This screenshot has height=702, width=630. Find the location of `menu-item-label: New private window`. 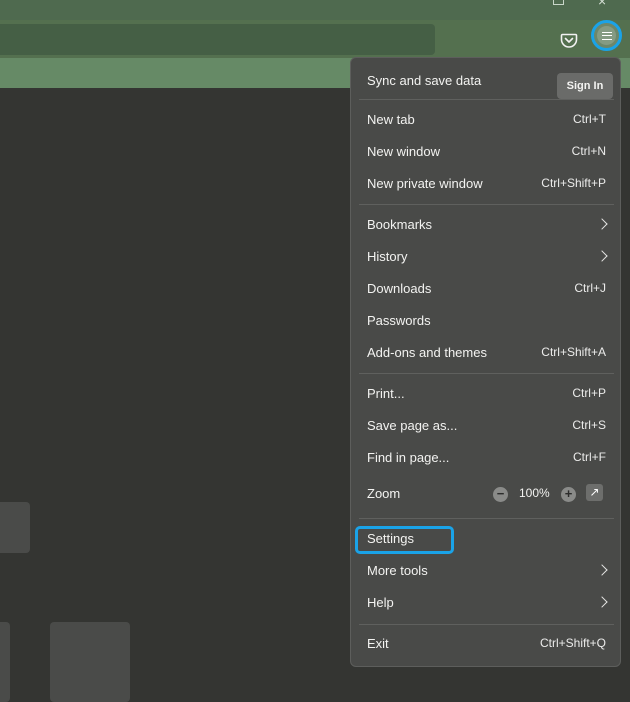

menu-item-label: New private window is located at coordinates (425, 183).